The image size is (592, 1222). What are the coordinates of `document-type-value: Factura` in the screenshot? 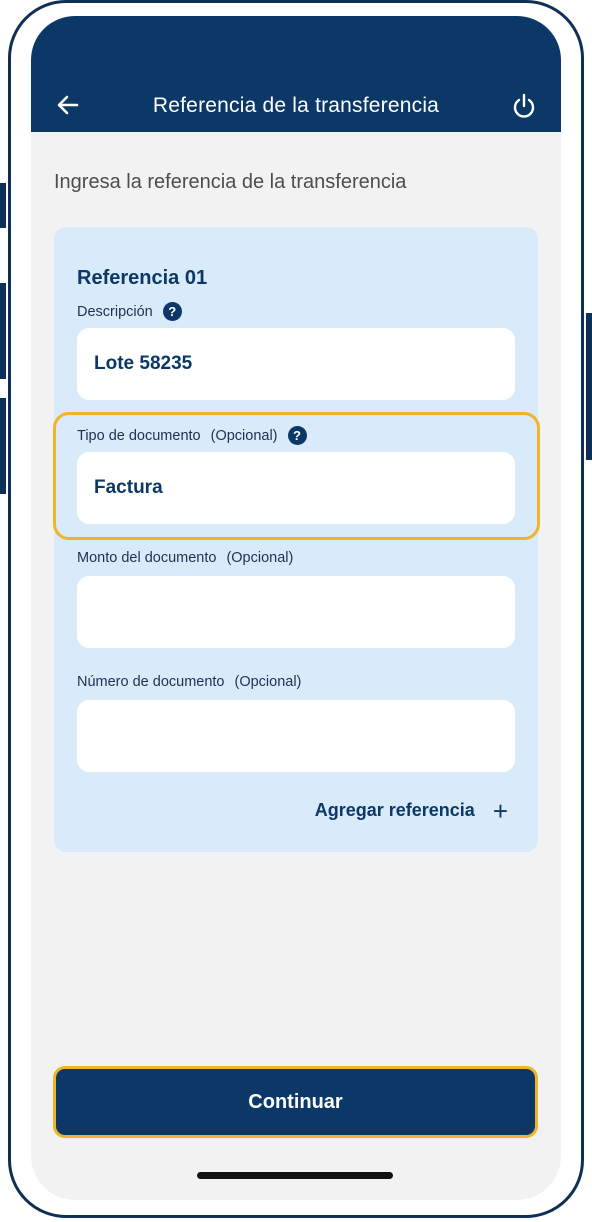 It's located at (128, 487).